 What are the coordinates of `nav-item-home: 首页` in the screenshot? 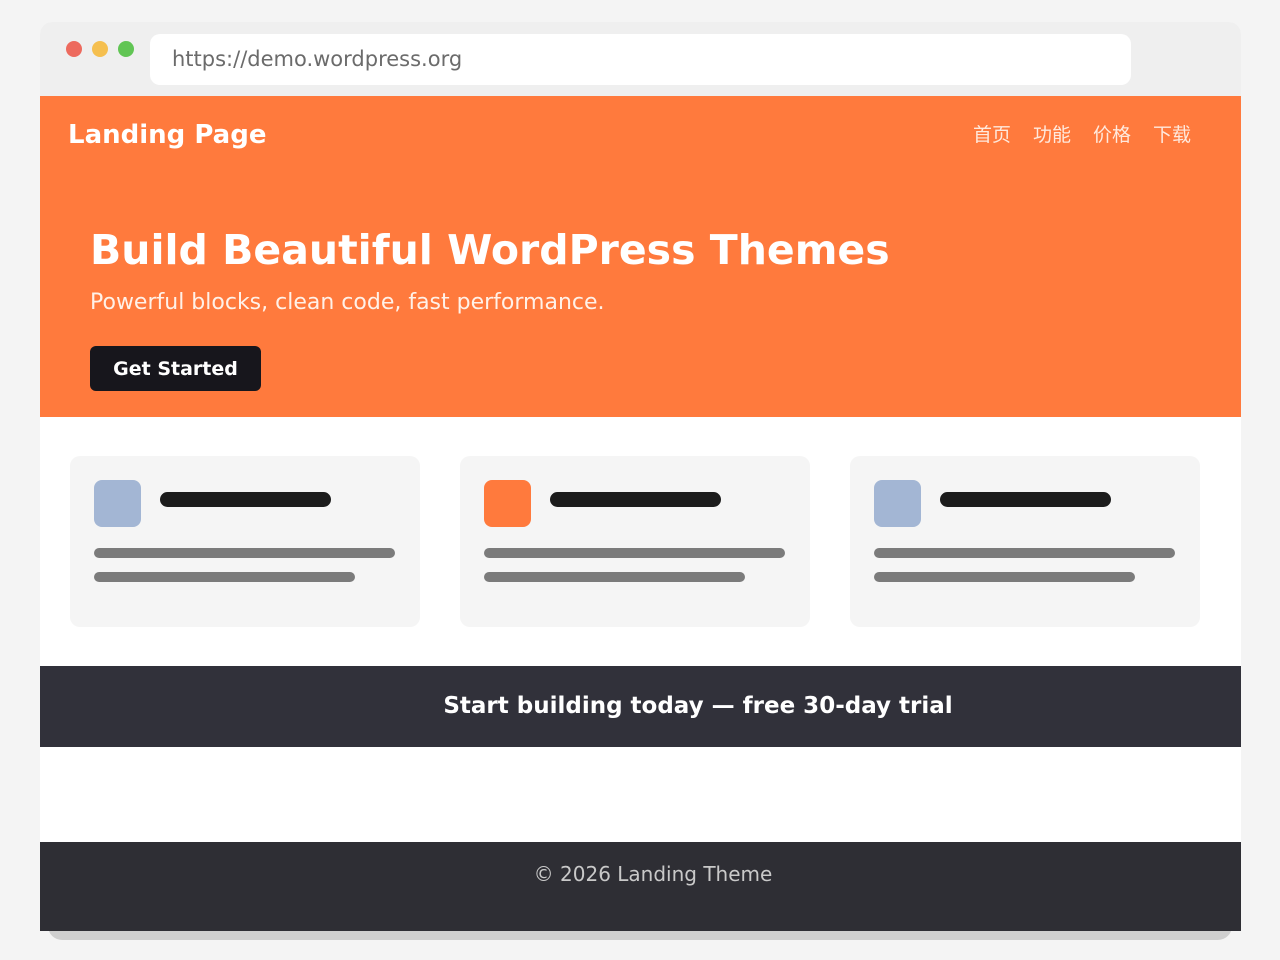 It's located at (992, 133).